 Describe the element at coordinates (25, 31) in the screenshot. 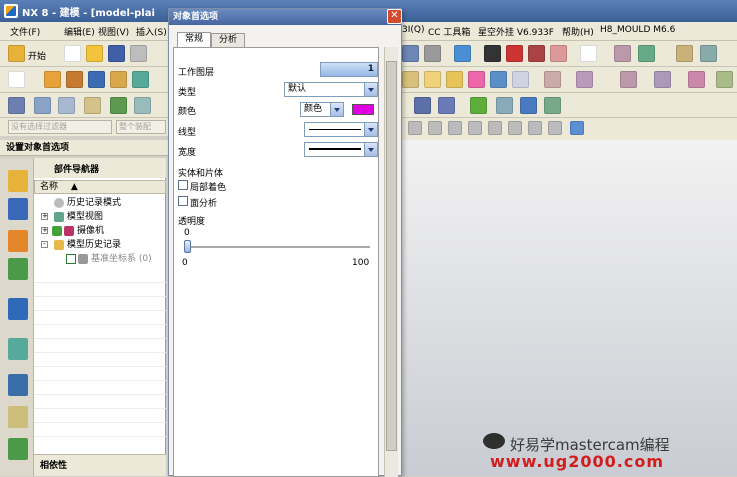

I see `menu-file: 文件(F)` at that location.